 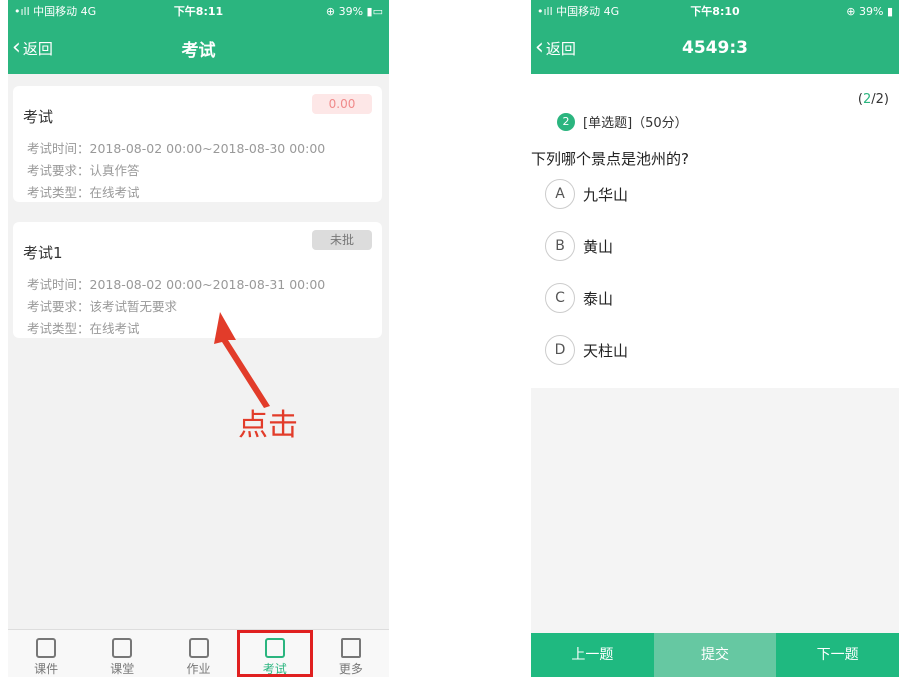 What do you see at coordinates (560, 298) in the screenshot?
I see `option-letter: C` at bounding box center [560, 298].